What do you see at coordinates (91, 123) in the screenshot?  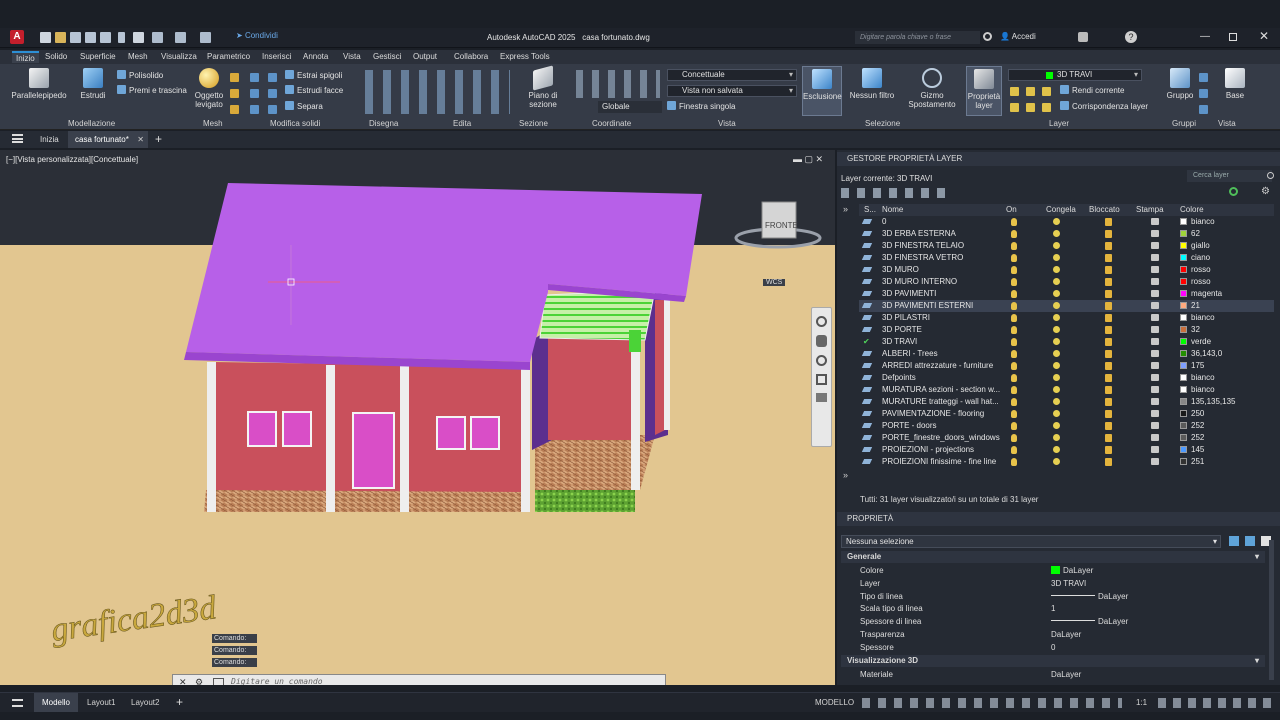 I see `panel-title-modellazione: Modellazione` at bounding box center [91, 123].